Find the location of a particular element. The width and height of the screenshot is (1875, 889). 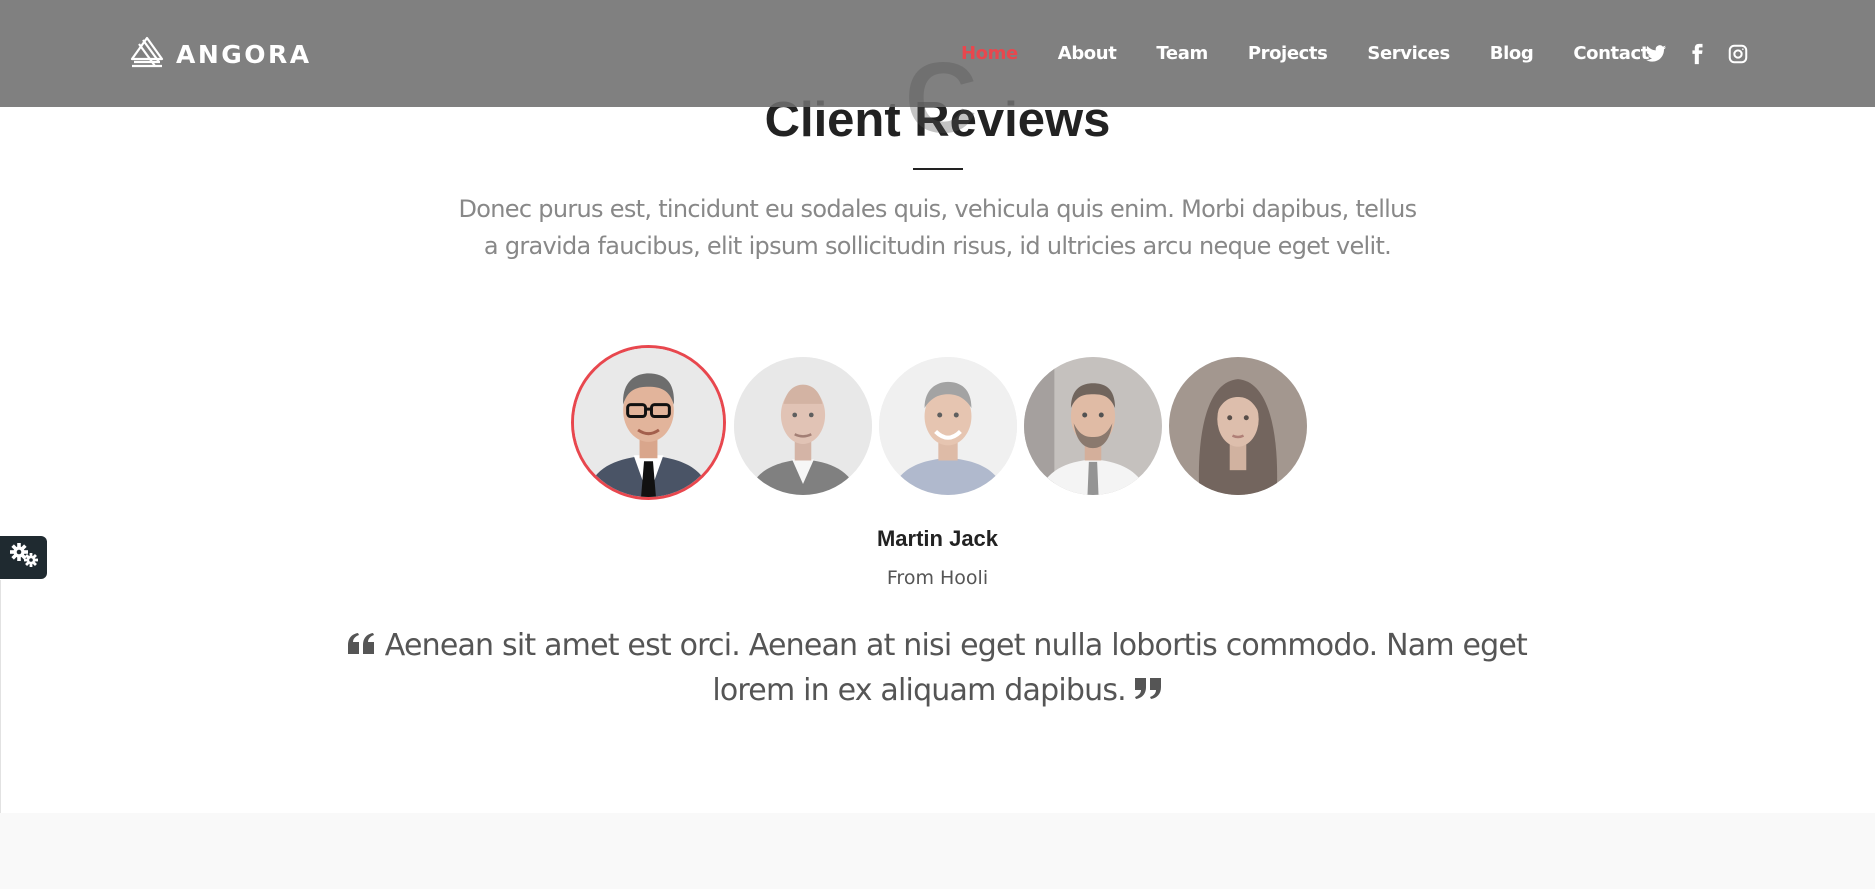

brand-logo: ANGORA is located at coordinates (220, 54).